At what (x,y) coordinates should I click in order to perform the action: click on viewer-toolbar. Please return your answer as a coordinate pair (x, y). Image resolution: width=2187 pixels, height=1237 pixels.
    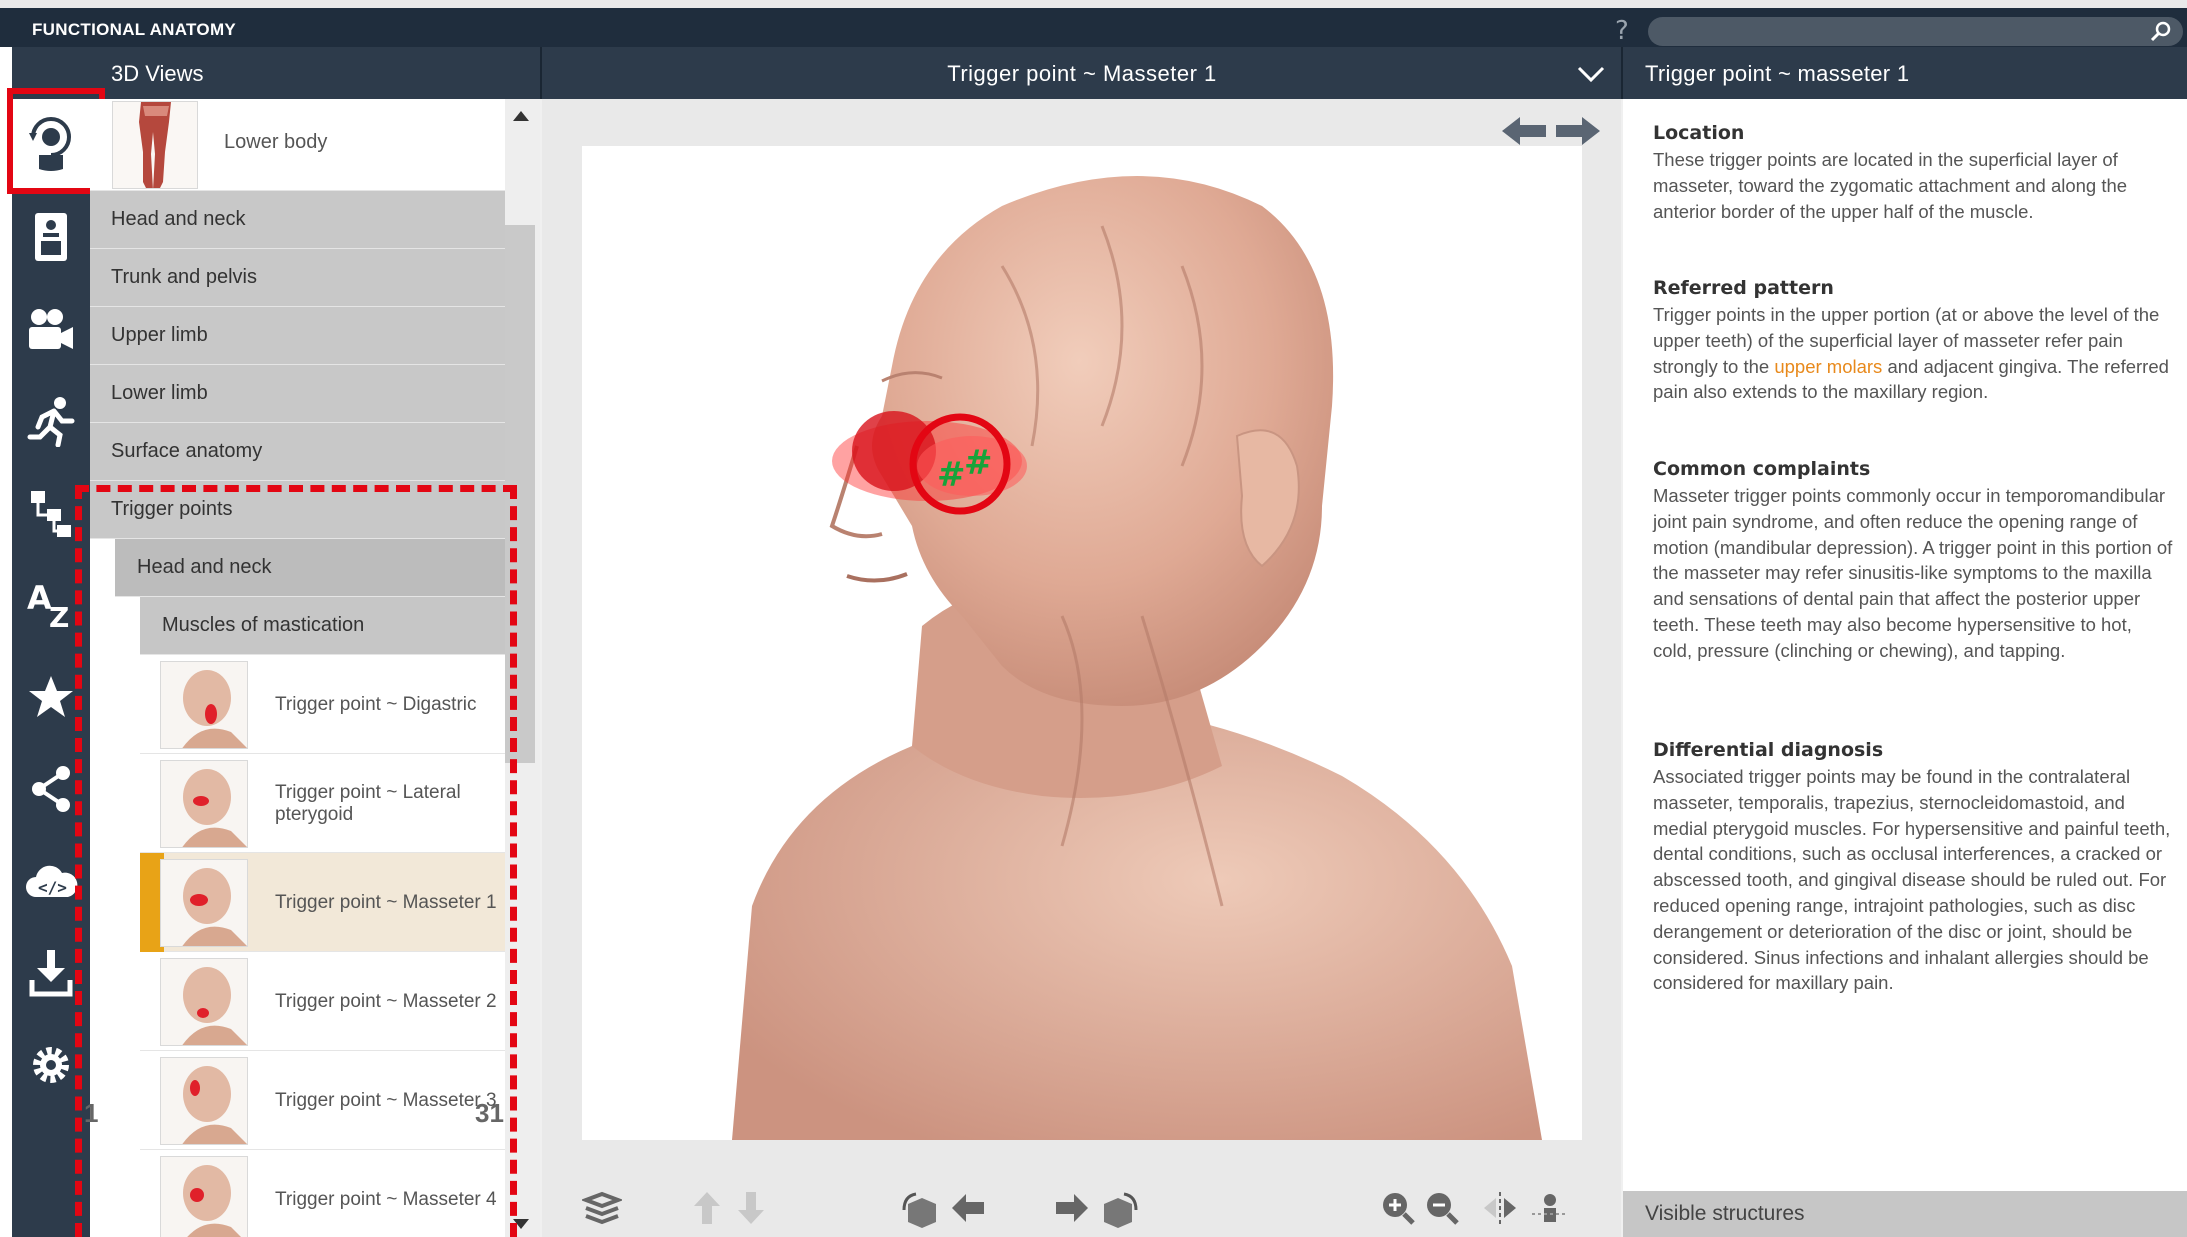
    Looking at the image, I should click on (1081, 1210).